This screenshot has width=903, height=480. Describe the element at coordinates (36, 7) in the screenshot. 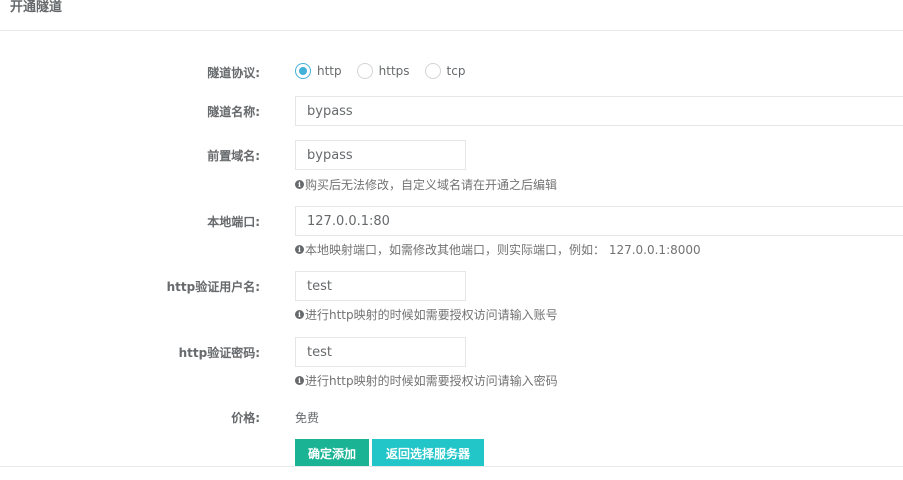

I see `page-title: 开通隧道` at that location.